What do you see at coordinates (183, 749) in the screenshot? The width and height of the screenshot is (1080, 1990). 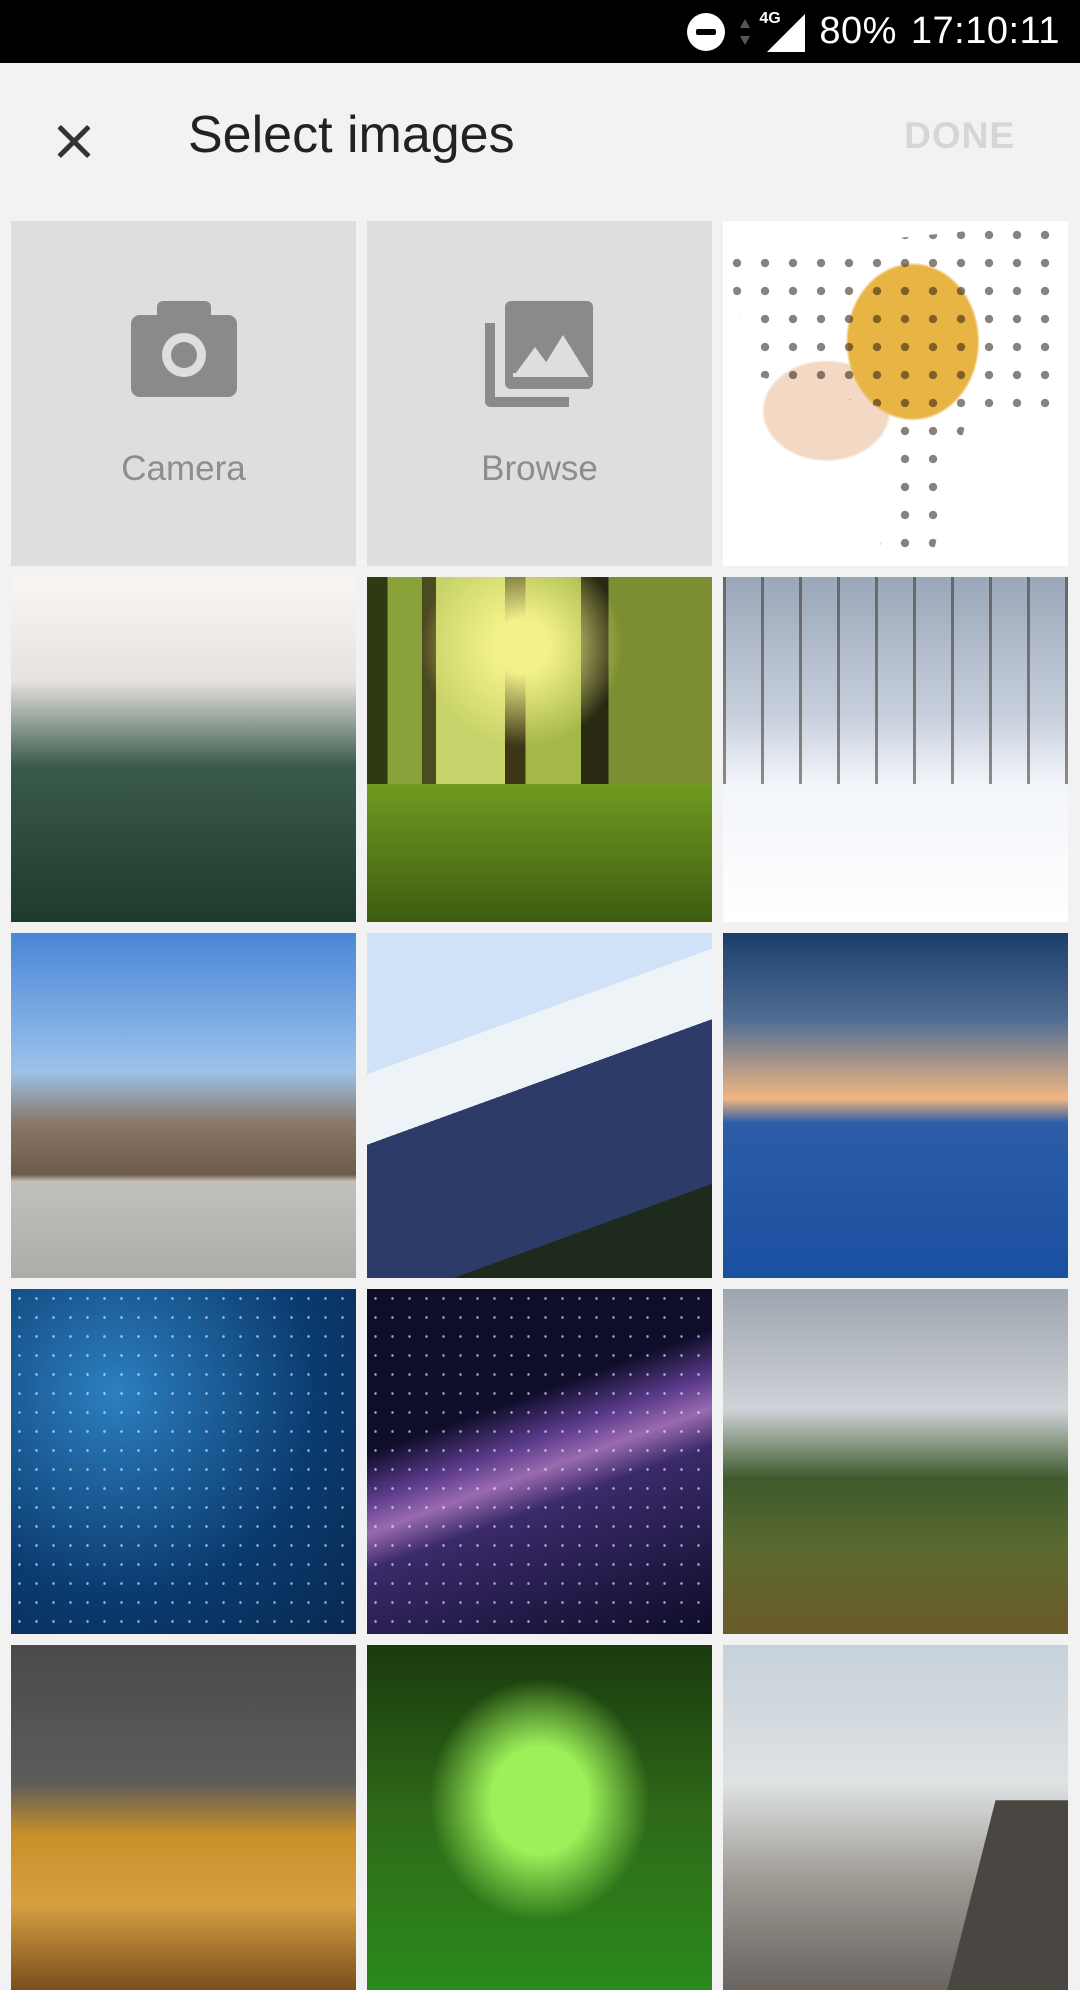 I see `photo-foggy-forest` at bounding box center [183, 749].